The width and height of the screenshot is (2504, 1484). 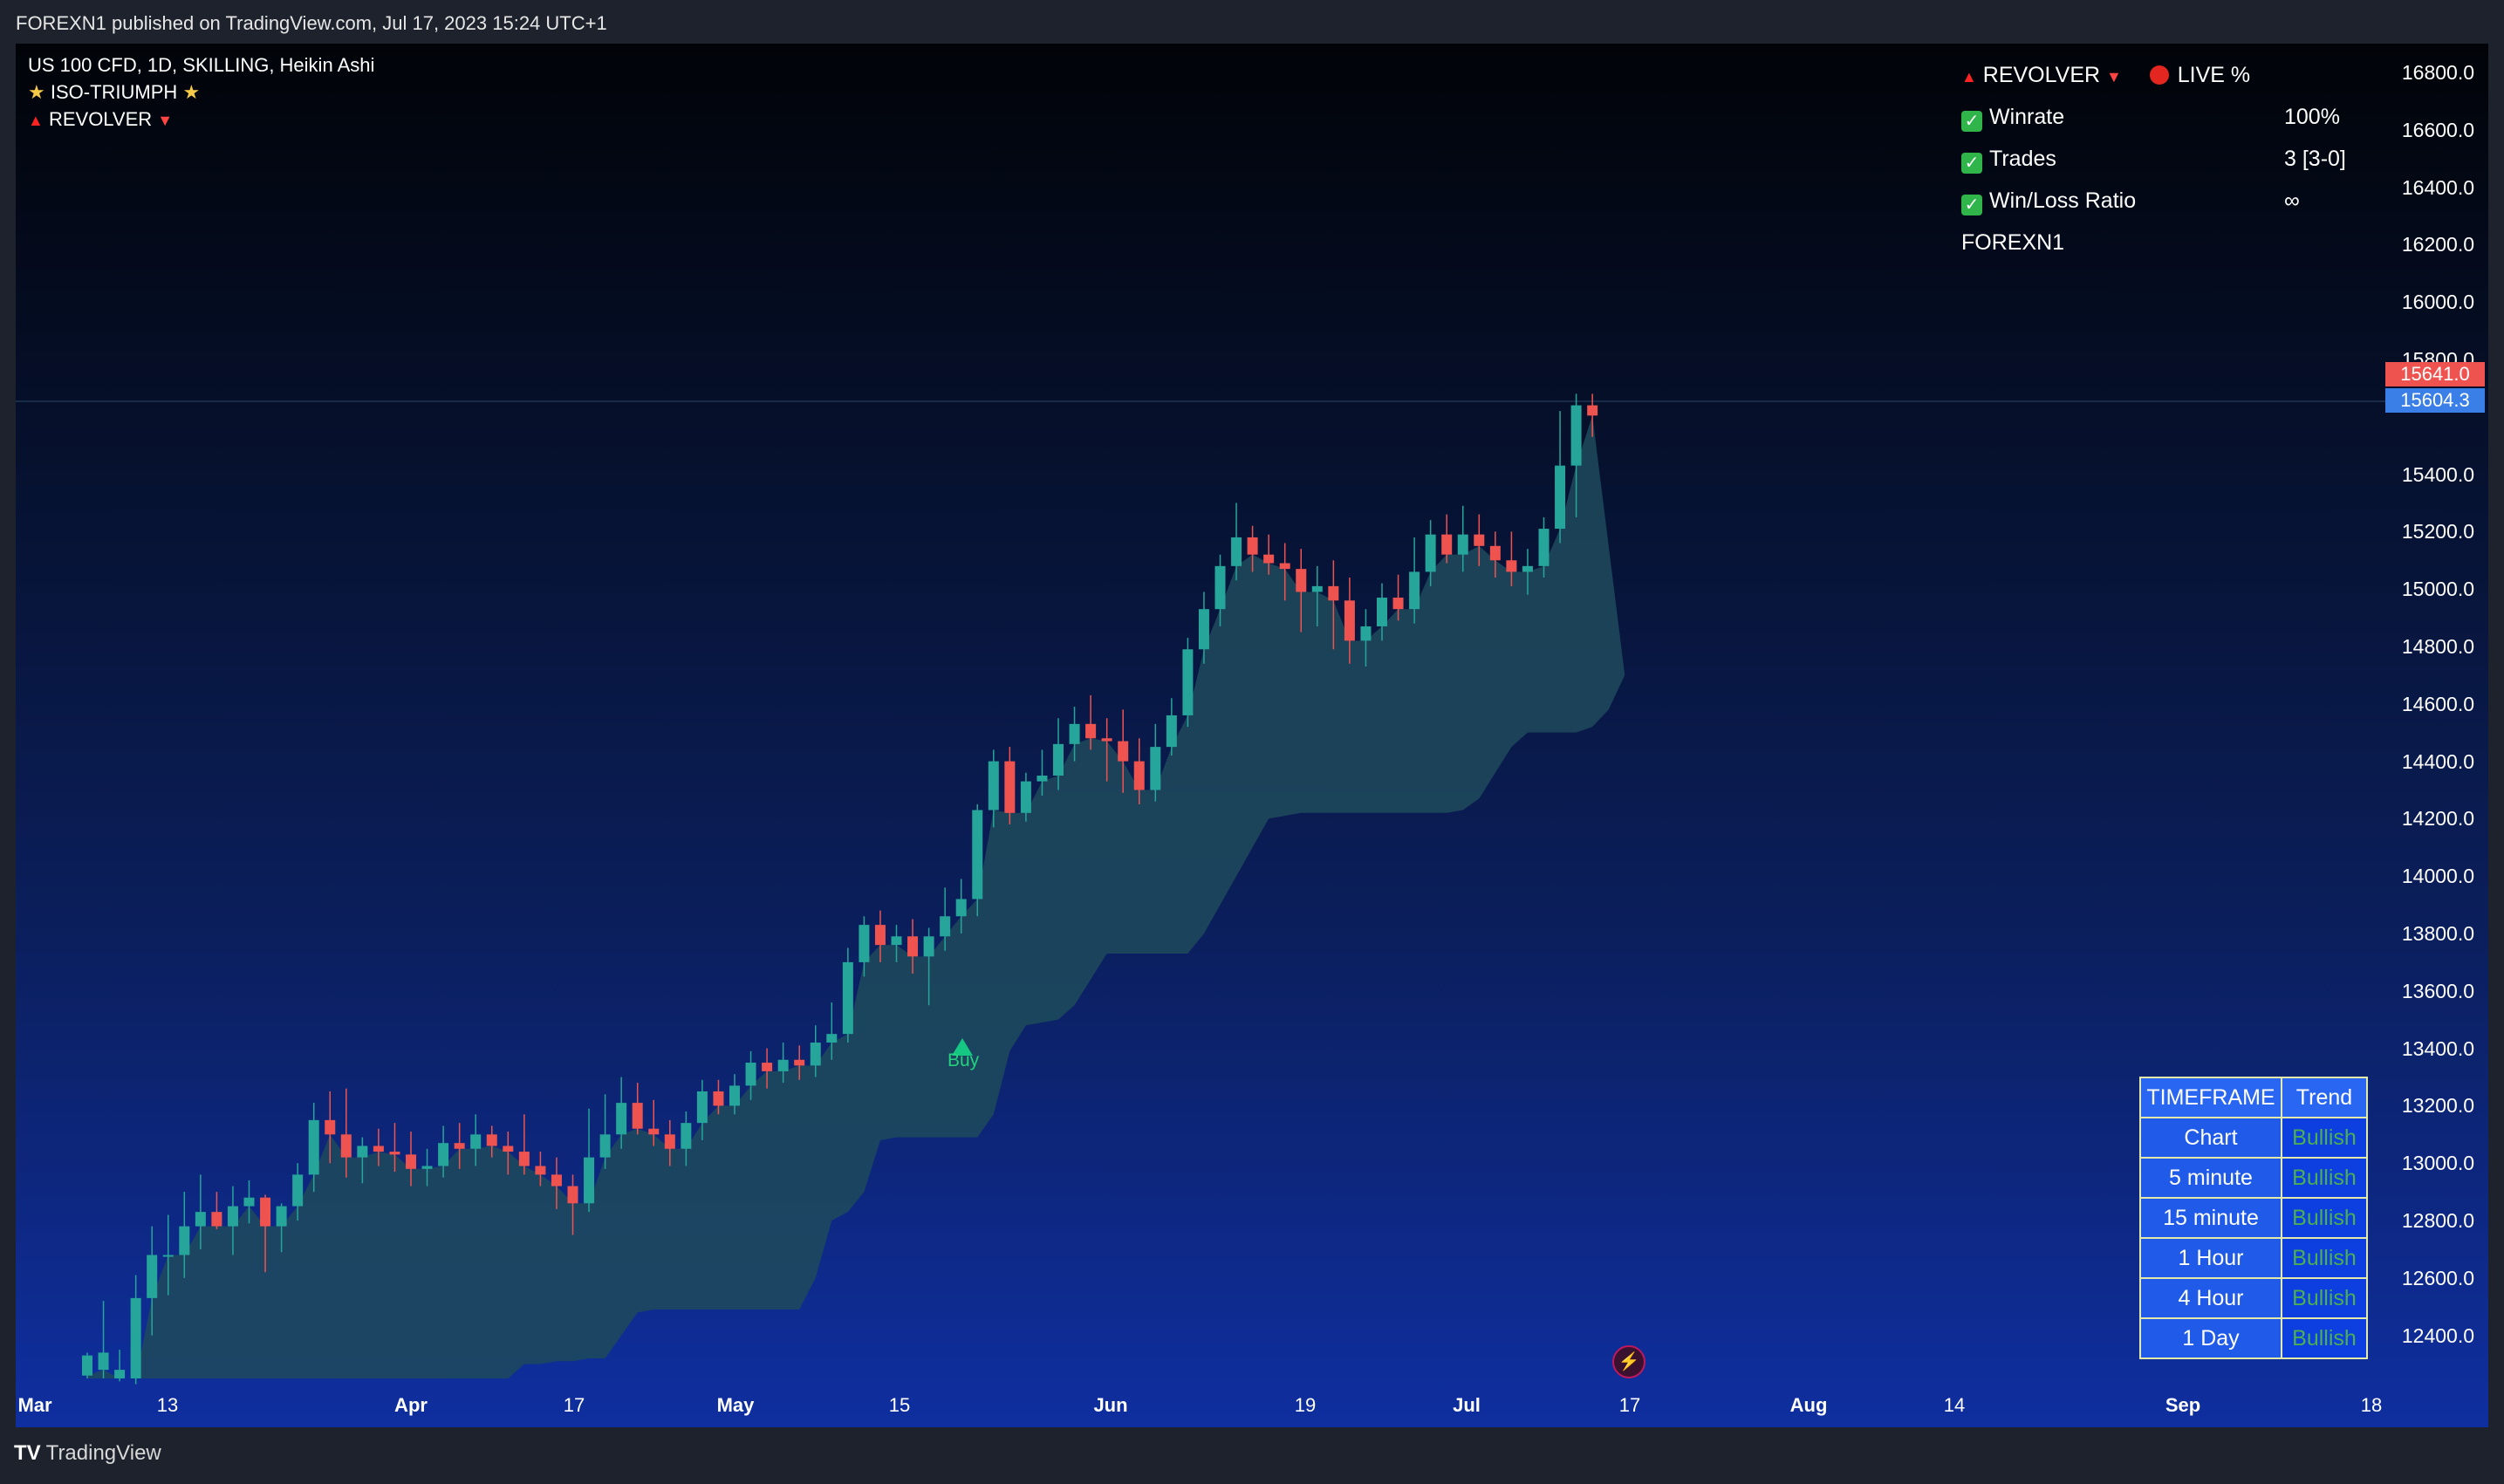 I want to click on tradingview-logo-text: TradingView, so click(x=103, y=1453).